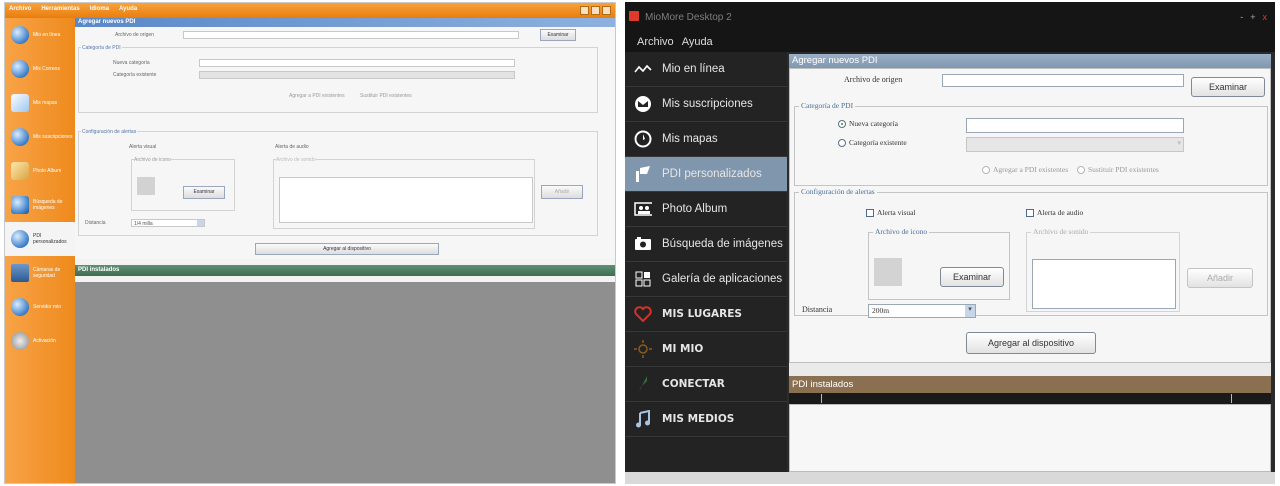 This screenshot has width=1280, height=486. What do you see at coordinates (1061, 231) in the screenshot?
I see `sound-file-label: Archivo de sonido` at bounding box center [1061, 231].